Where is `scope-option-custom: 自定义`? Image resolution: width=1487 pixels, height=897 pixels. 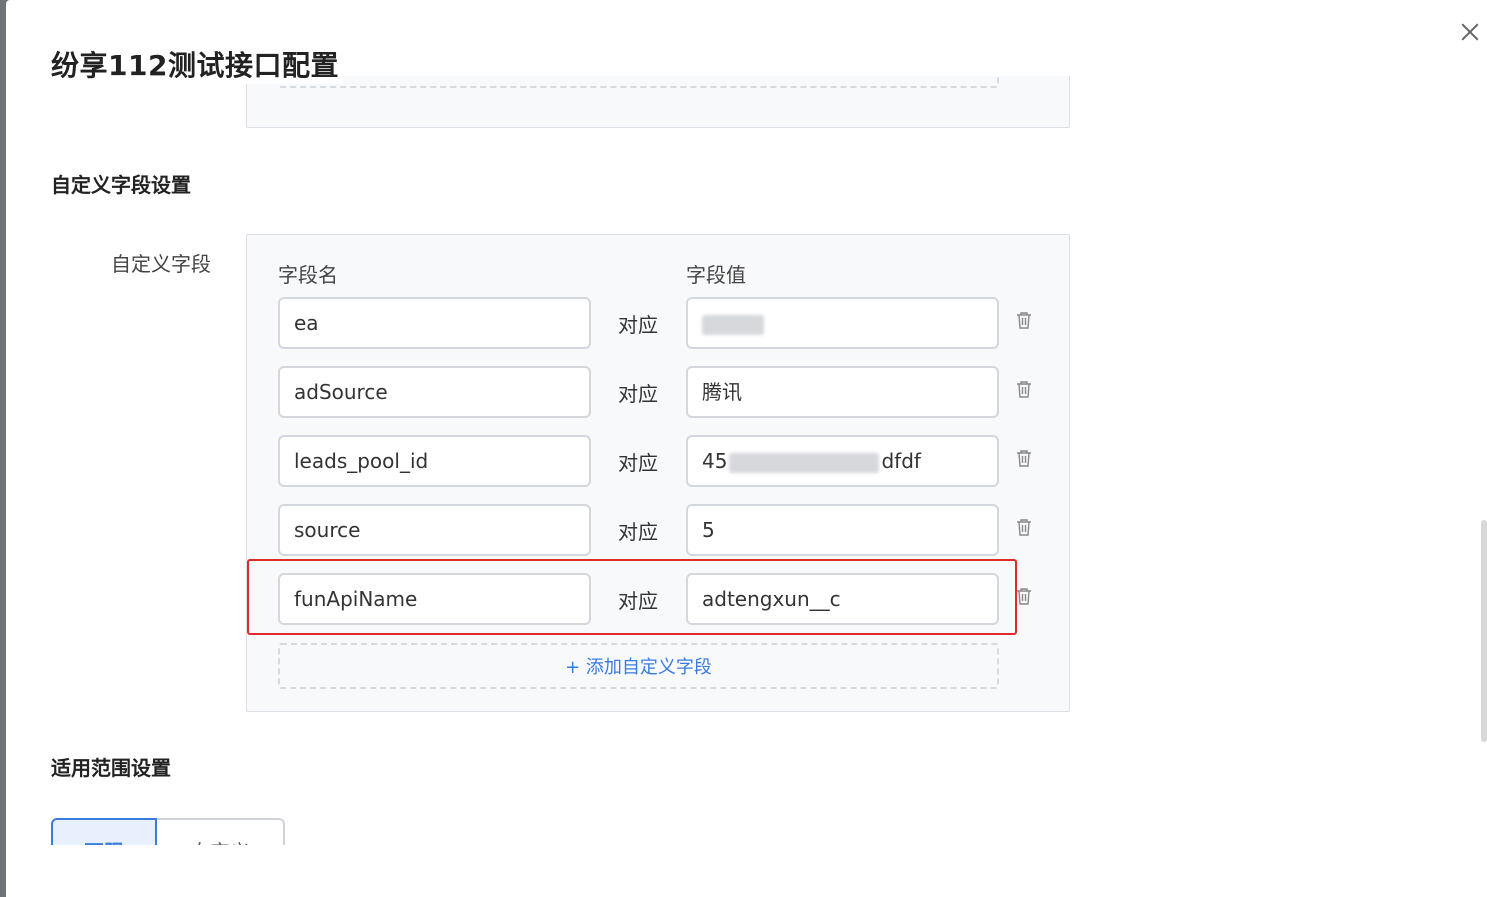 scope-option-custom: 自定义 is located at coordinates (221, 831).